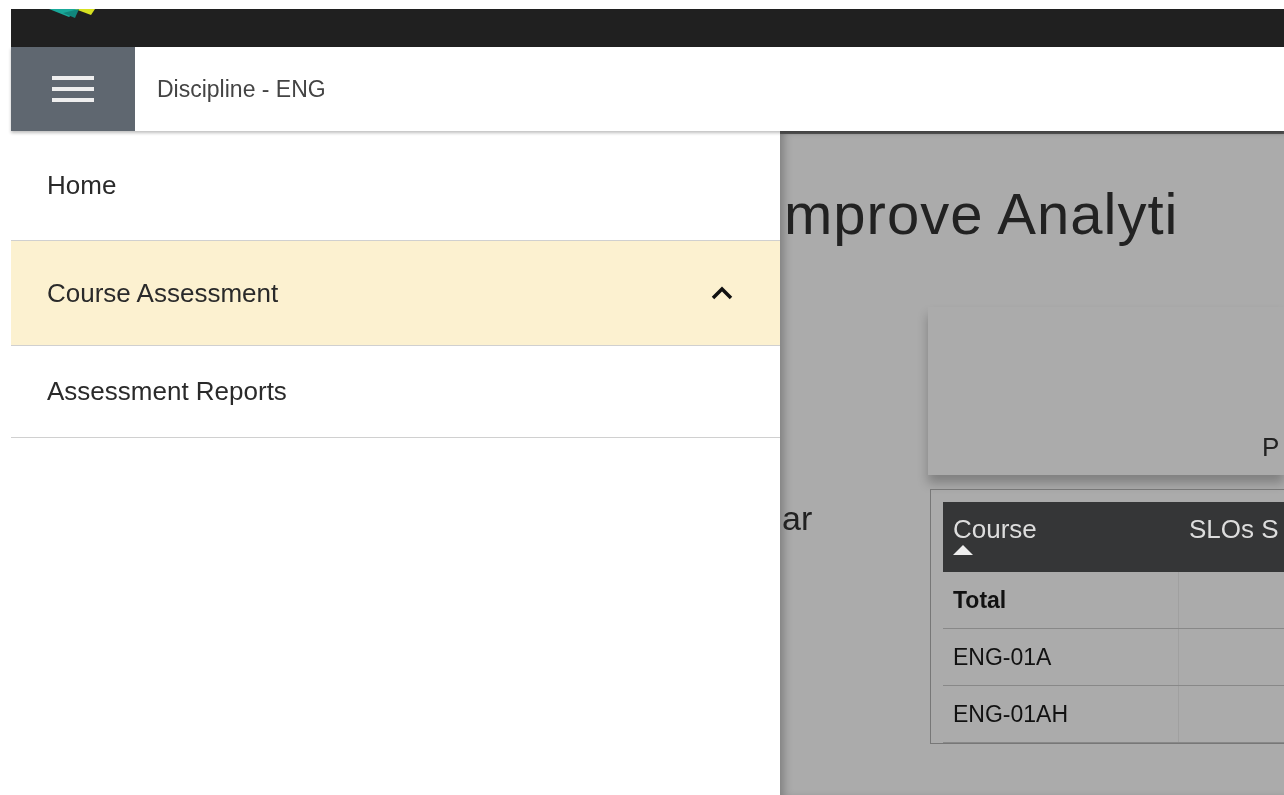  What do you see at coordinates (1231, 537) in the screenshot?
I see `column-header: SLOs S` at bounding box center [1231, 537].